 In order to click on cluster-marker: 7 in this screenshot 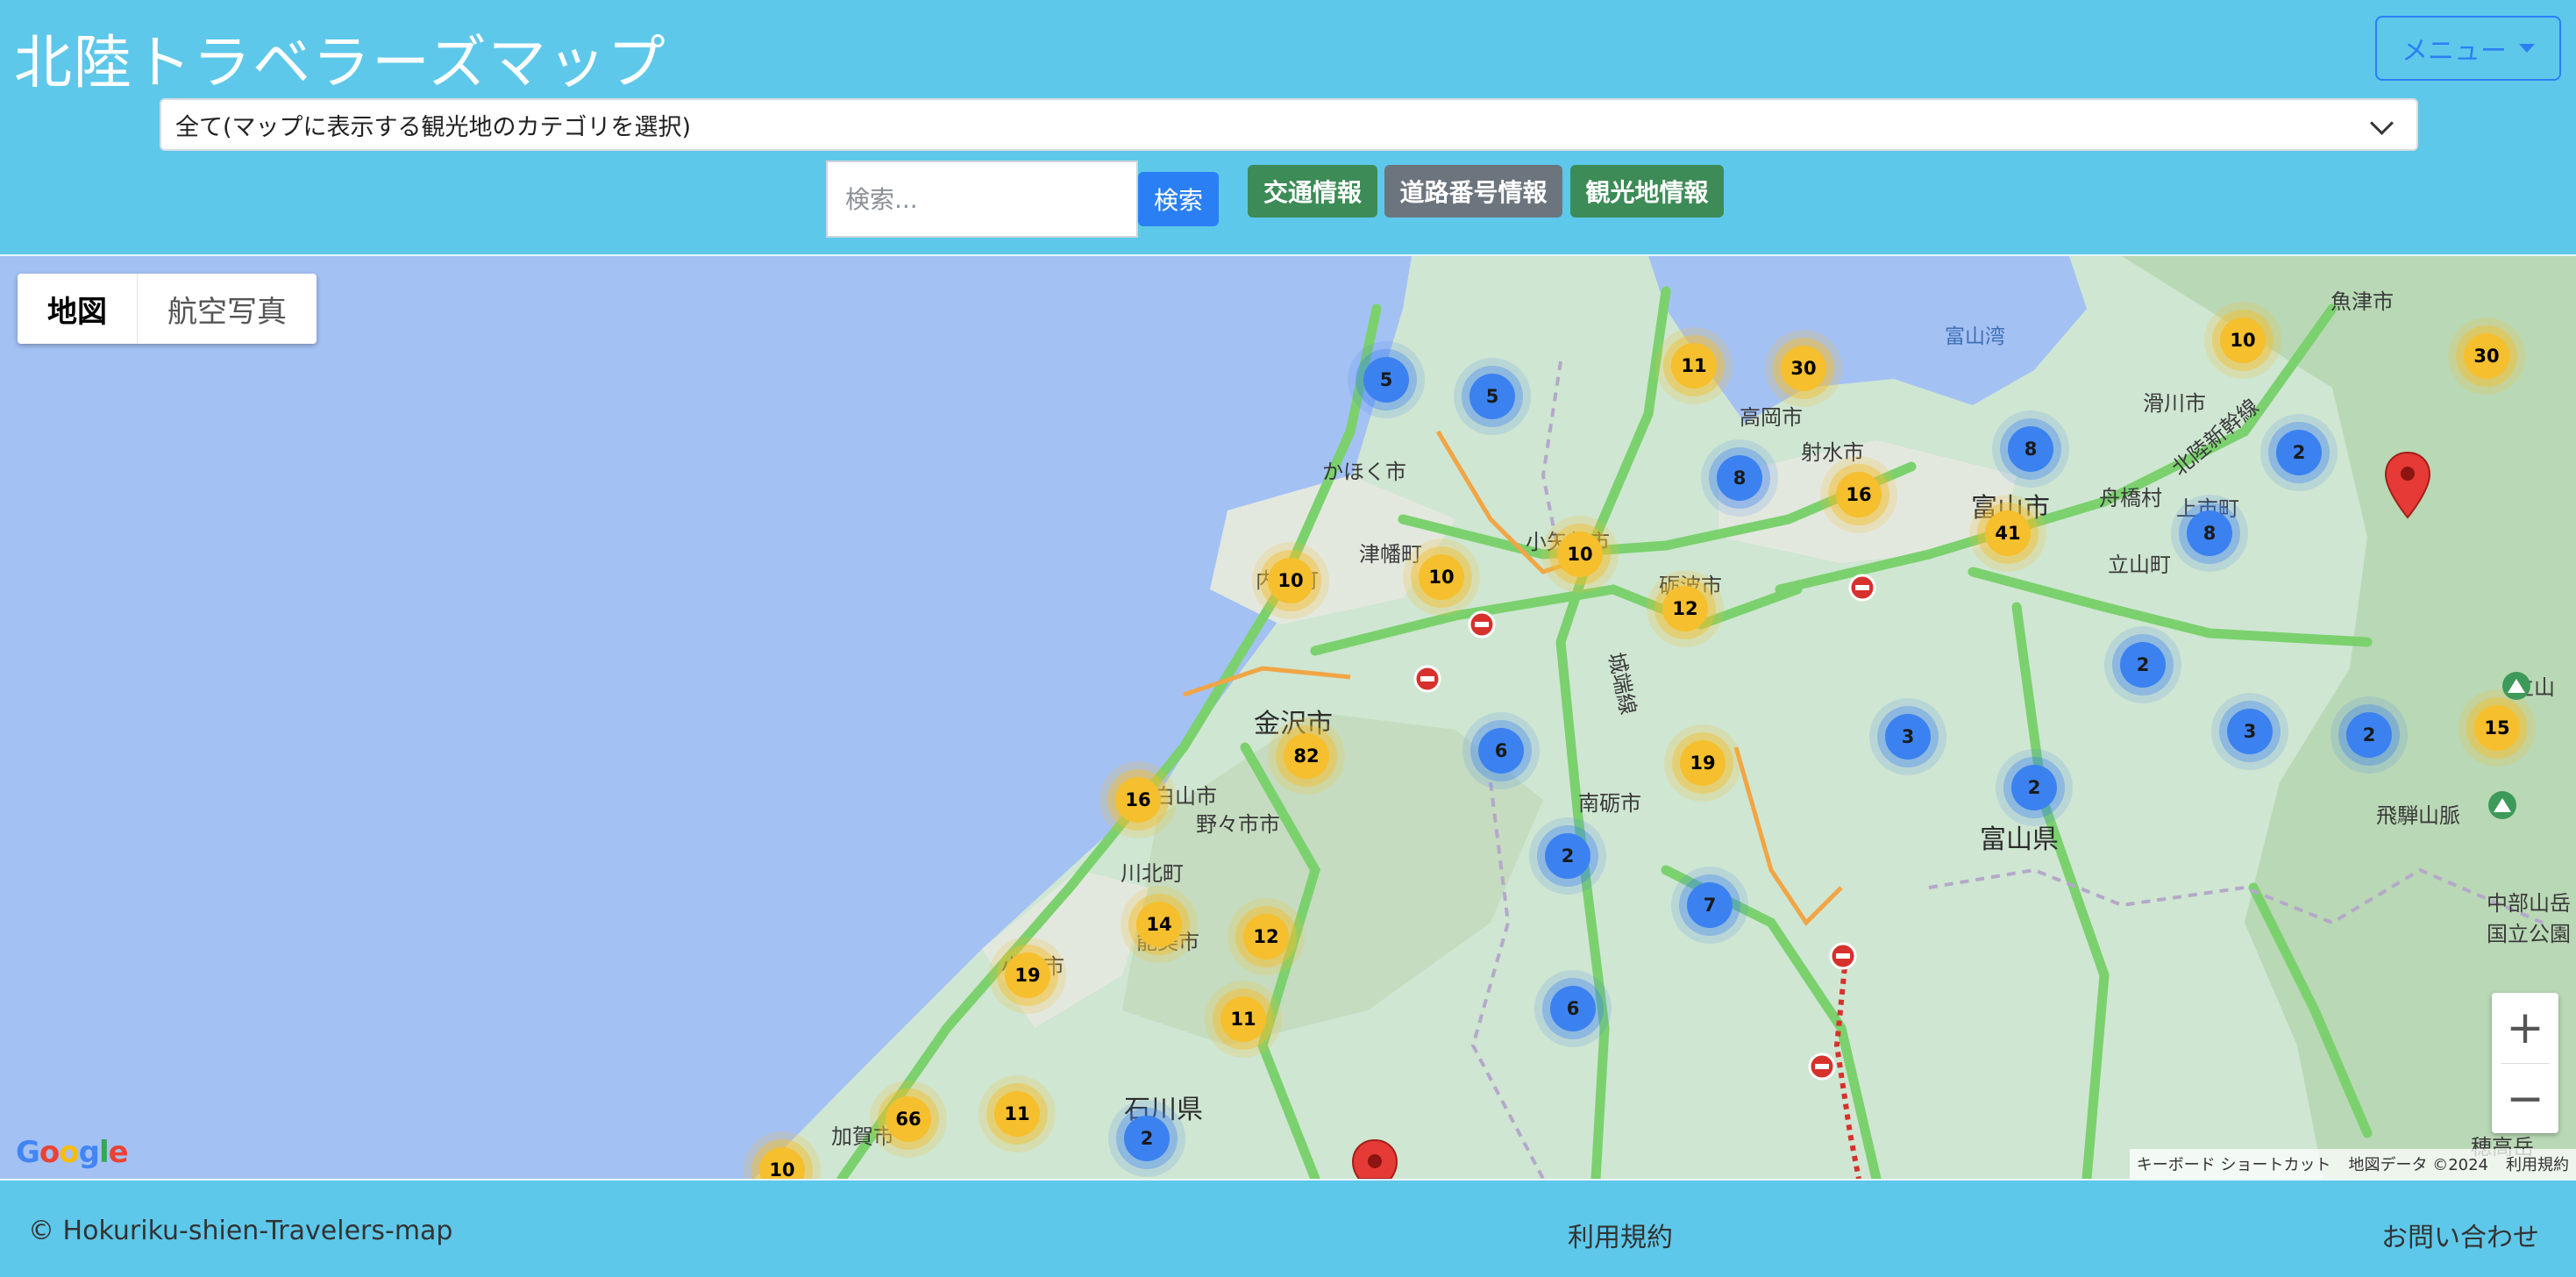, I will do `click(1710, 905)`.